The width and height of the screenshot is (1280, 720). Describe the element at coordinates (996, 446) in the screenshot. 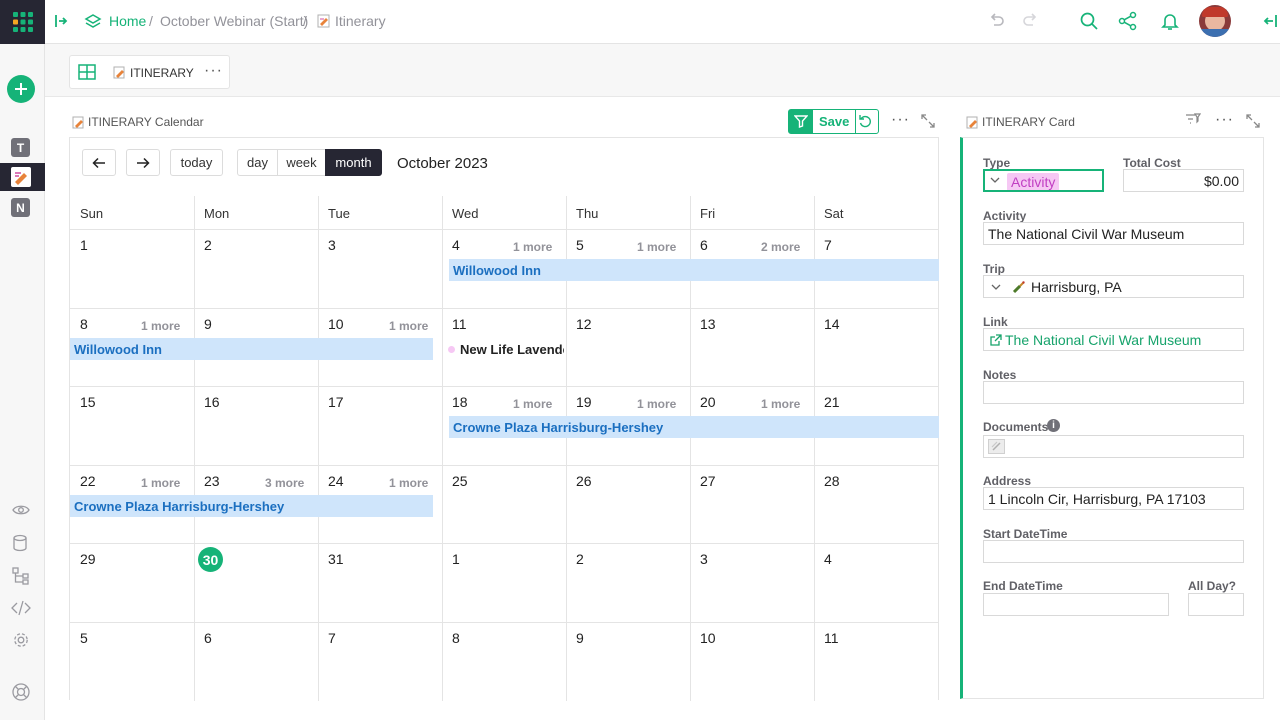

I see `paperclip-icon` at that location.